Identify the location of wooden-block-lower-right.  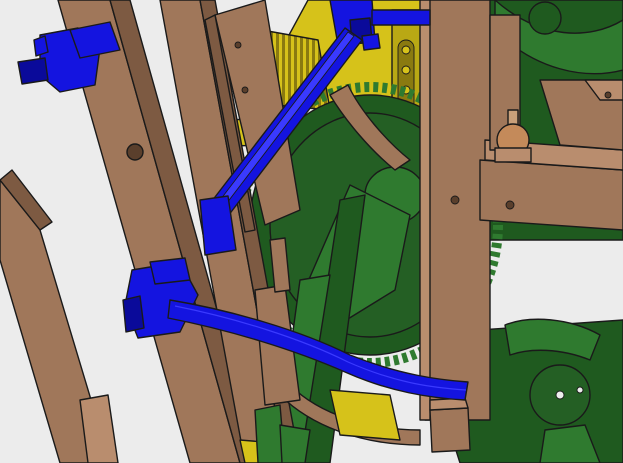
(450, 425).